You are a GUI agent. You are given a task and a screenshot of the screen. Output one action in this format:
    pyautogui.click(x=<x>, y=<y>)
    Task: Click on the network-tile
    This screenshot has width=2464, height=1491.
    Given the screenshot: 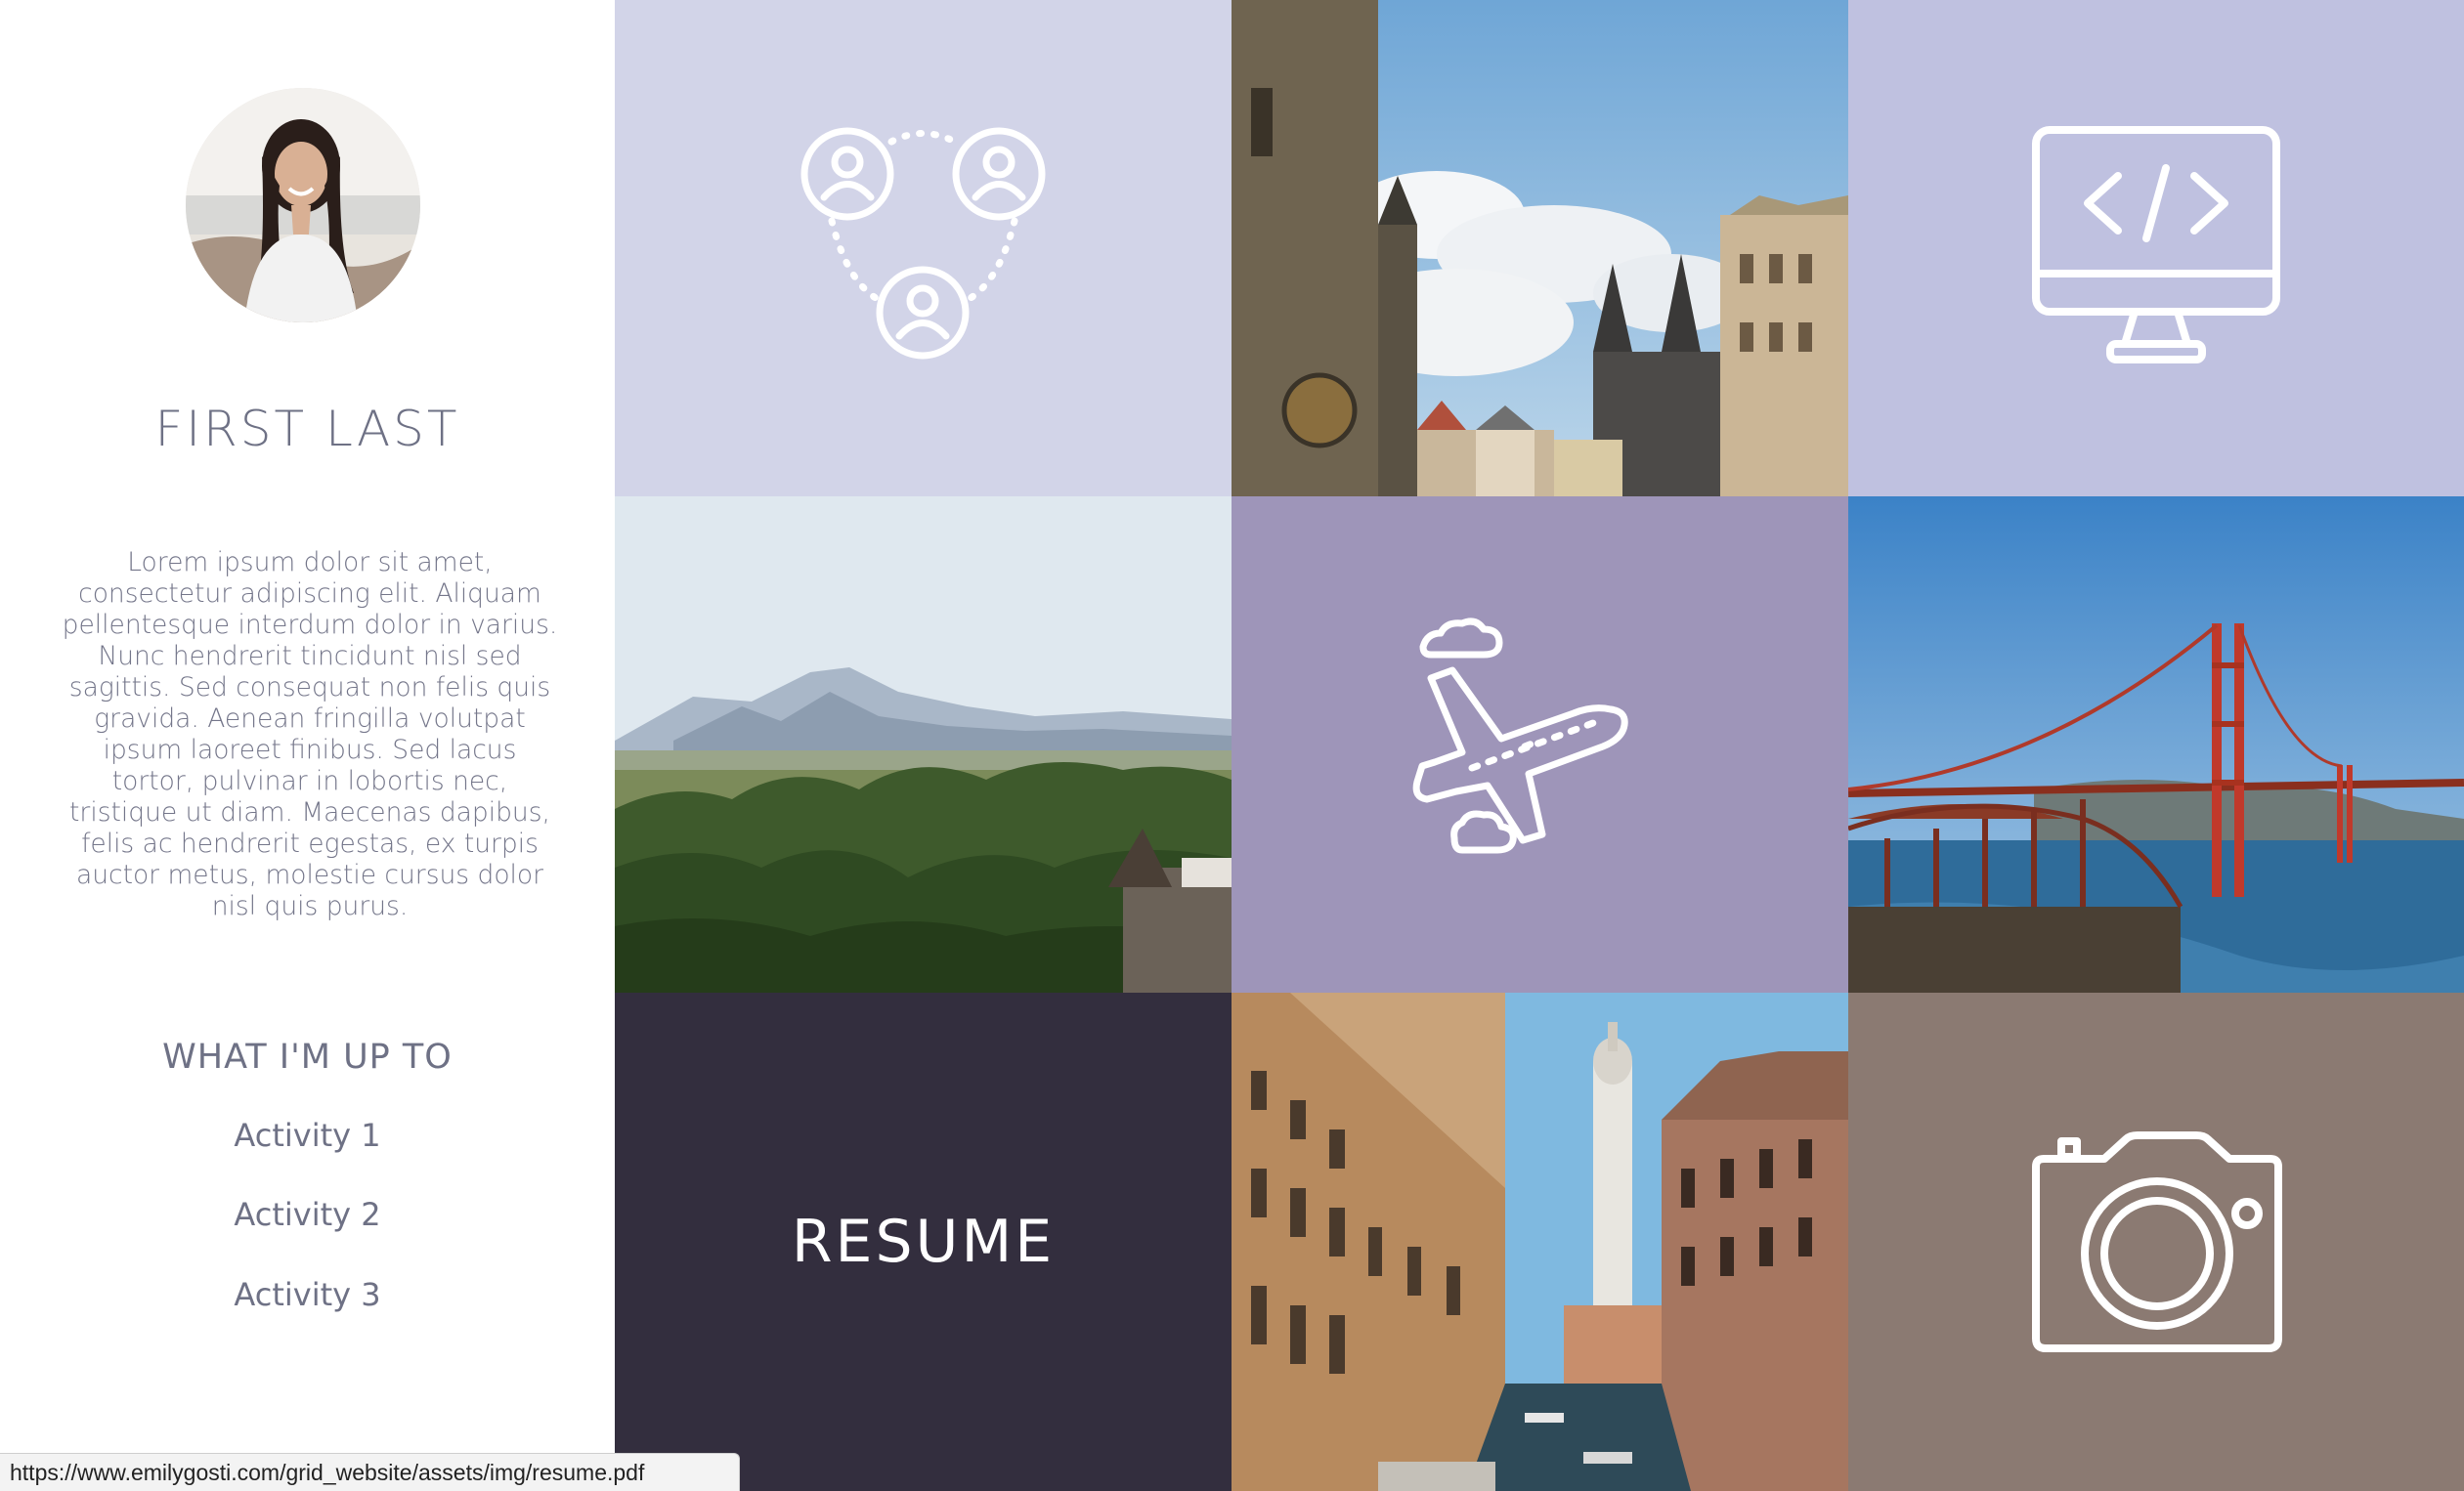 What is the action you would take?
    pyautogui.click(x=923, y=248)
    